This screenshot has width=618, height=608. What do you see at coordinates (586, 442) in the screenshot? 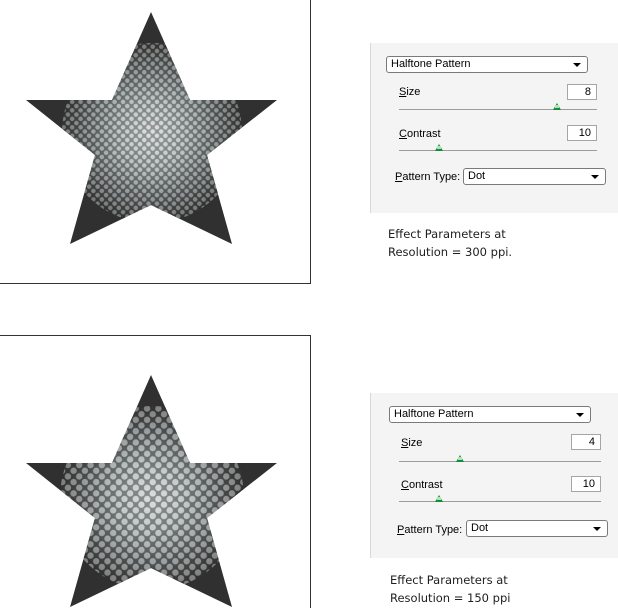
I see `size-input: 4` at bounding box center [586, 442].